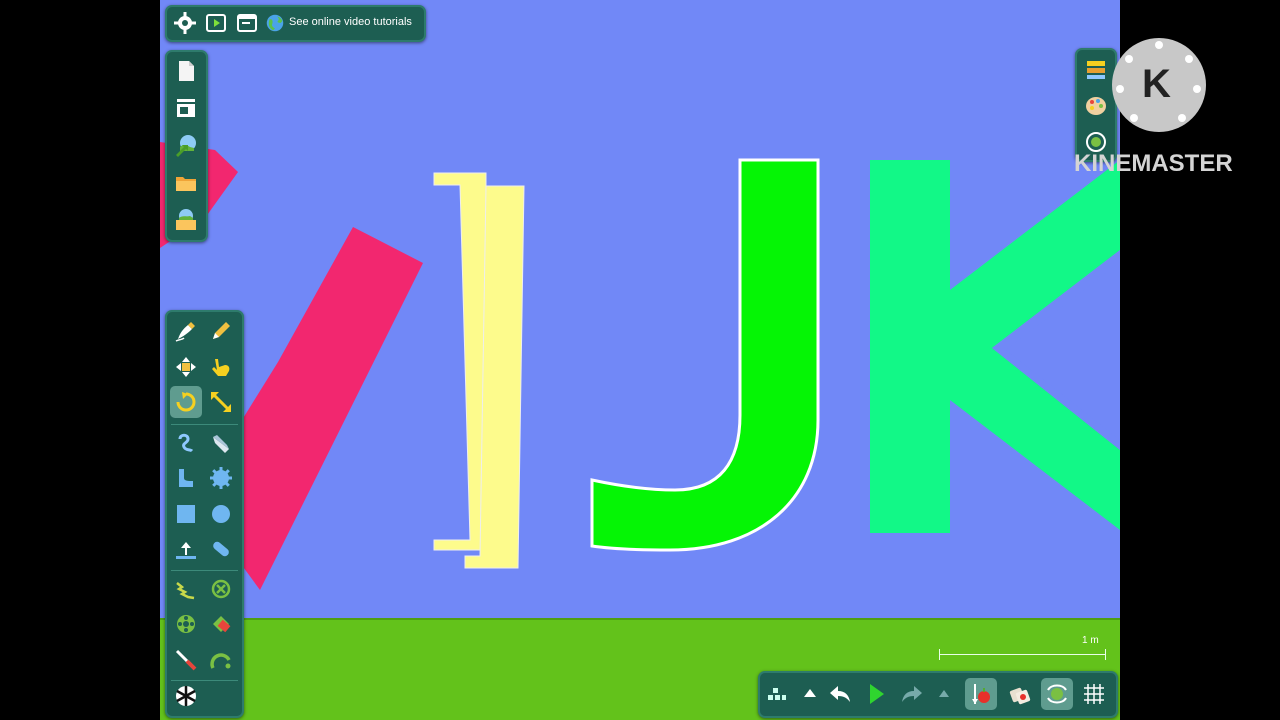 The height and width of the screenshot is (720, 1280). I want to click on grid-icon, so click(1094, 694).